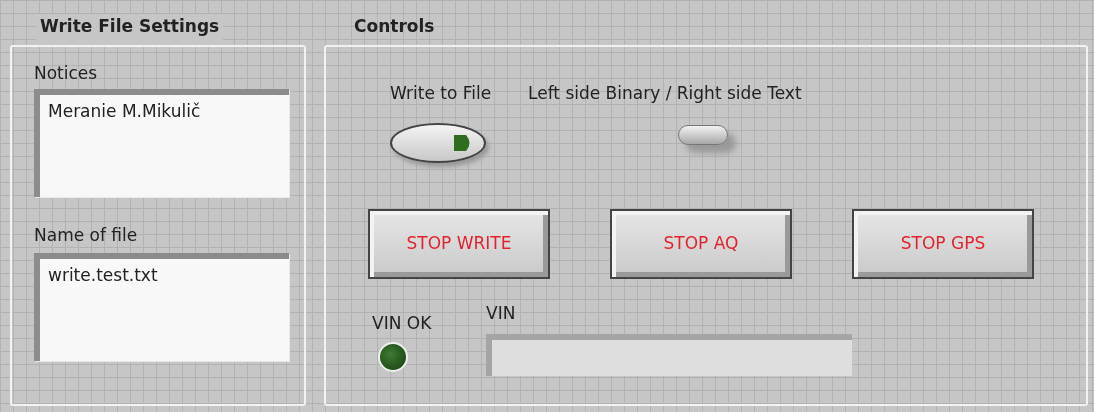  What do you see at coordinates (943, 243) in the screenshot?
I see `stop-button: STOP GPS` at bounding box center [943, 243].